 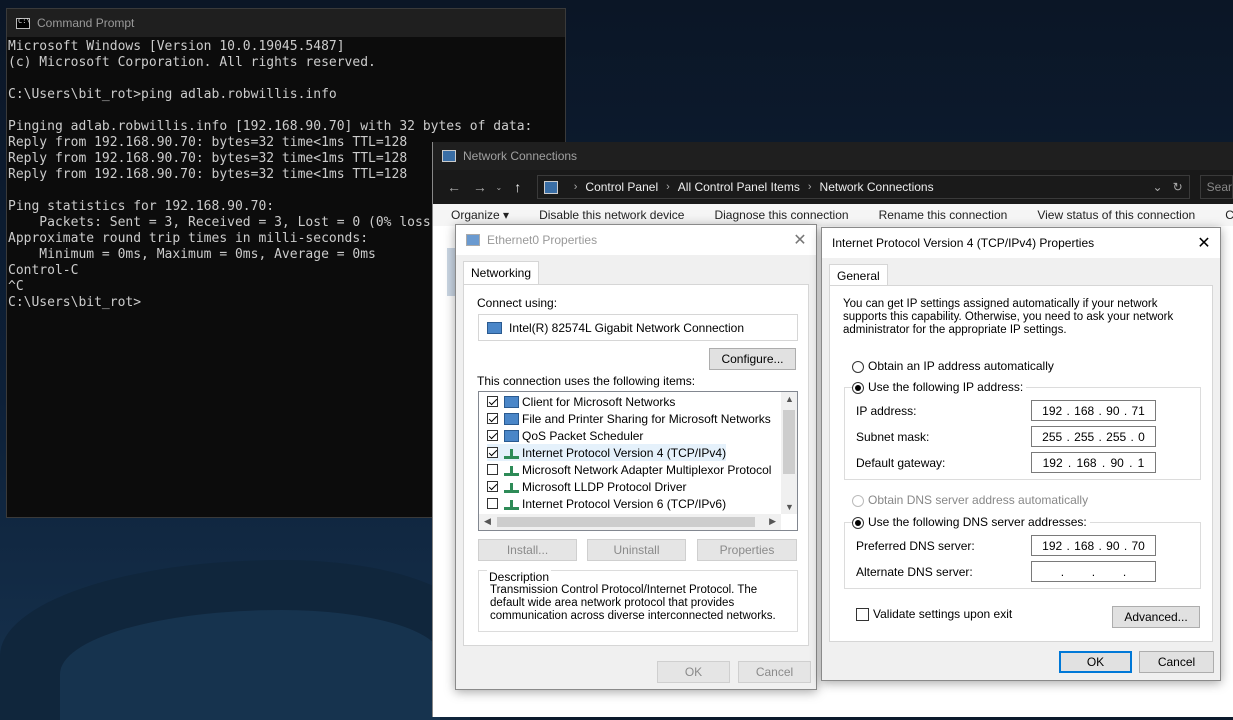 What do you see at coordinates (480, 215) in the screenshot?
I see `organize-menu: Organize ▾` at bounding box center [480, 215].